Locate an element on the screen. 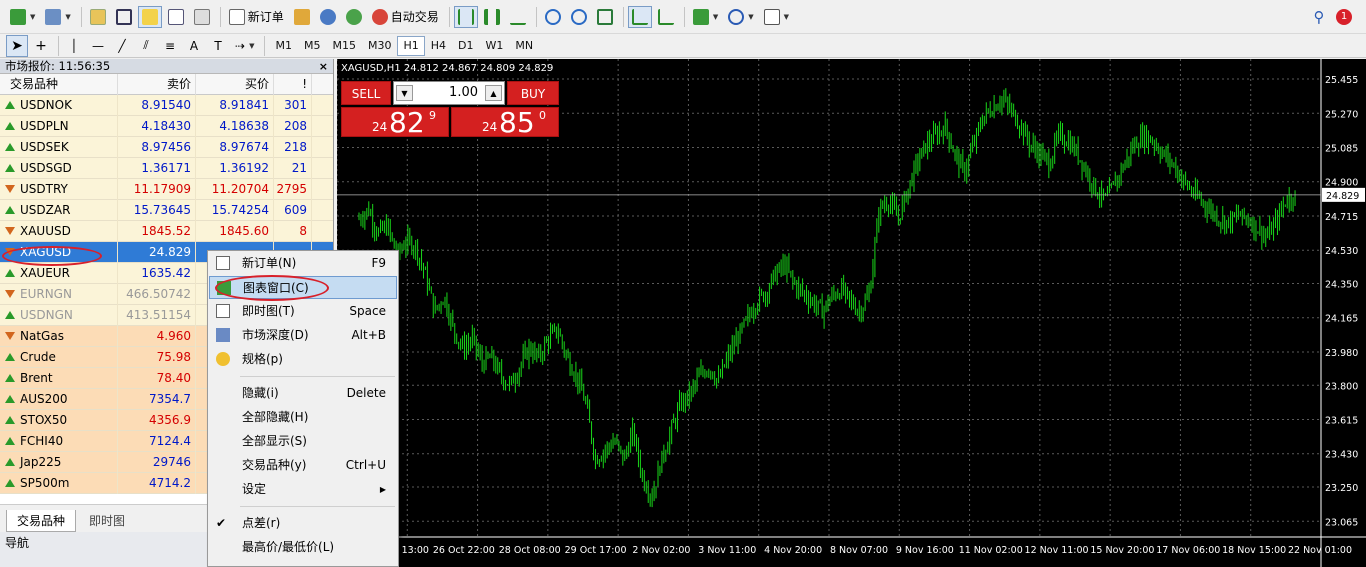 Image resolution: width=1366 pixels, height=567 pixels. vertical-line-tool: │ is located at coordinates (74, 46).